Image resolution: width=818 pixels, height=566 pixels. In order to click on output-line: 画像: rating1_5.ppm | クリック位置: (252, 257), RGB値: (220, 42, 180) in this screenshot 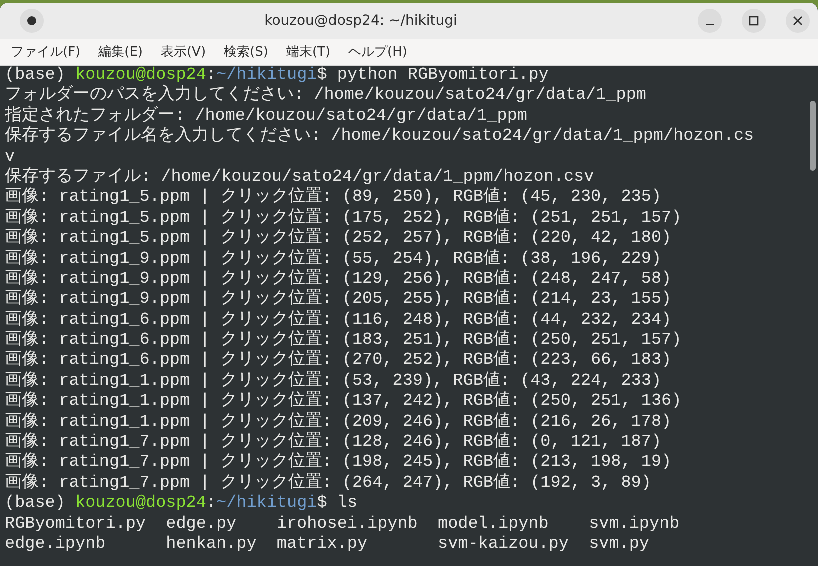, I will do `click(338, 238)`.